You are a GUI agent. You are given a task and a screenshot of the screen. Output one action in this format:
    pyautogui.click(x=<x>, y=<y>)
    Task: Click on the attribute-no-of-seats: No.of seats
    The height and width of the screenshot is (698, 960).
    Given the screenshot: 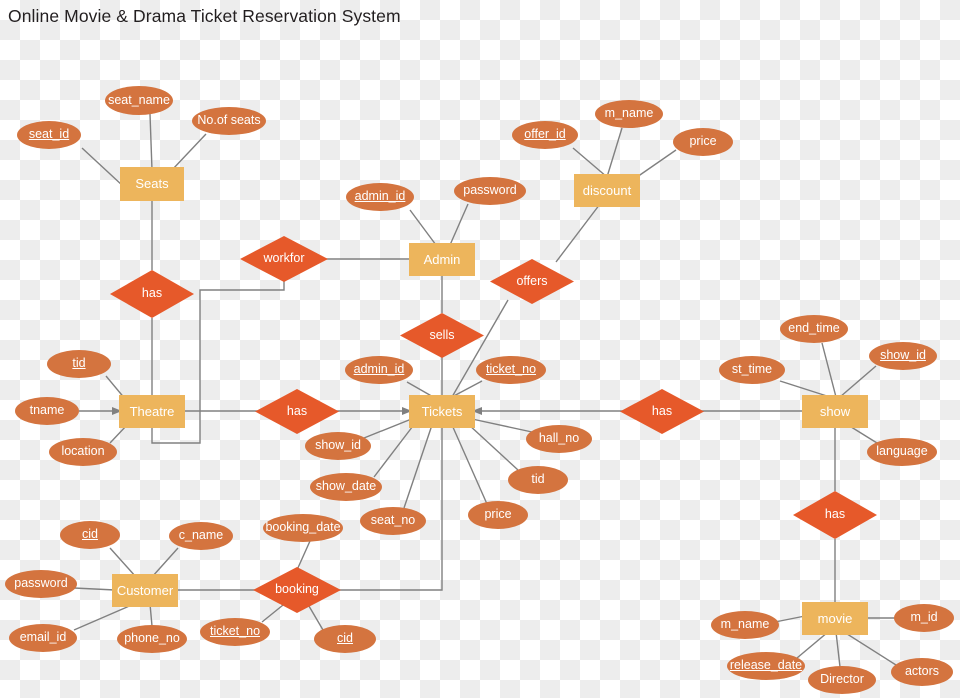 What is the action you would take?
    pyautogui.click(x=229, y=121)
    